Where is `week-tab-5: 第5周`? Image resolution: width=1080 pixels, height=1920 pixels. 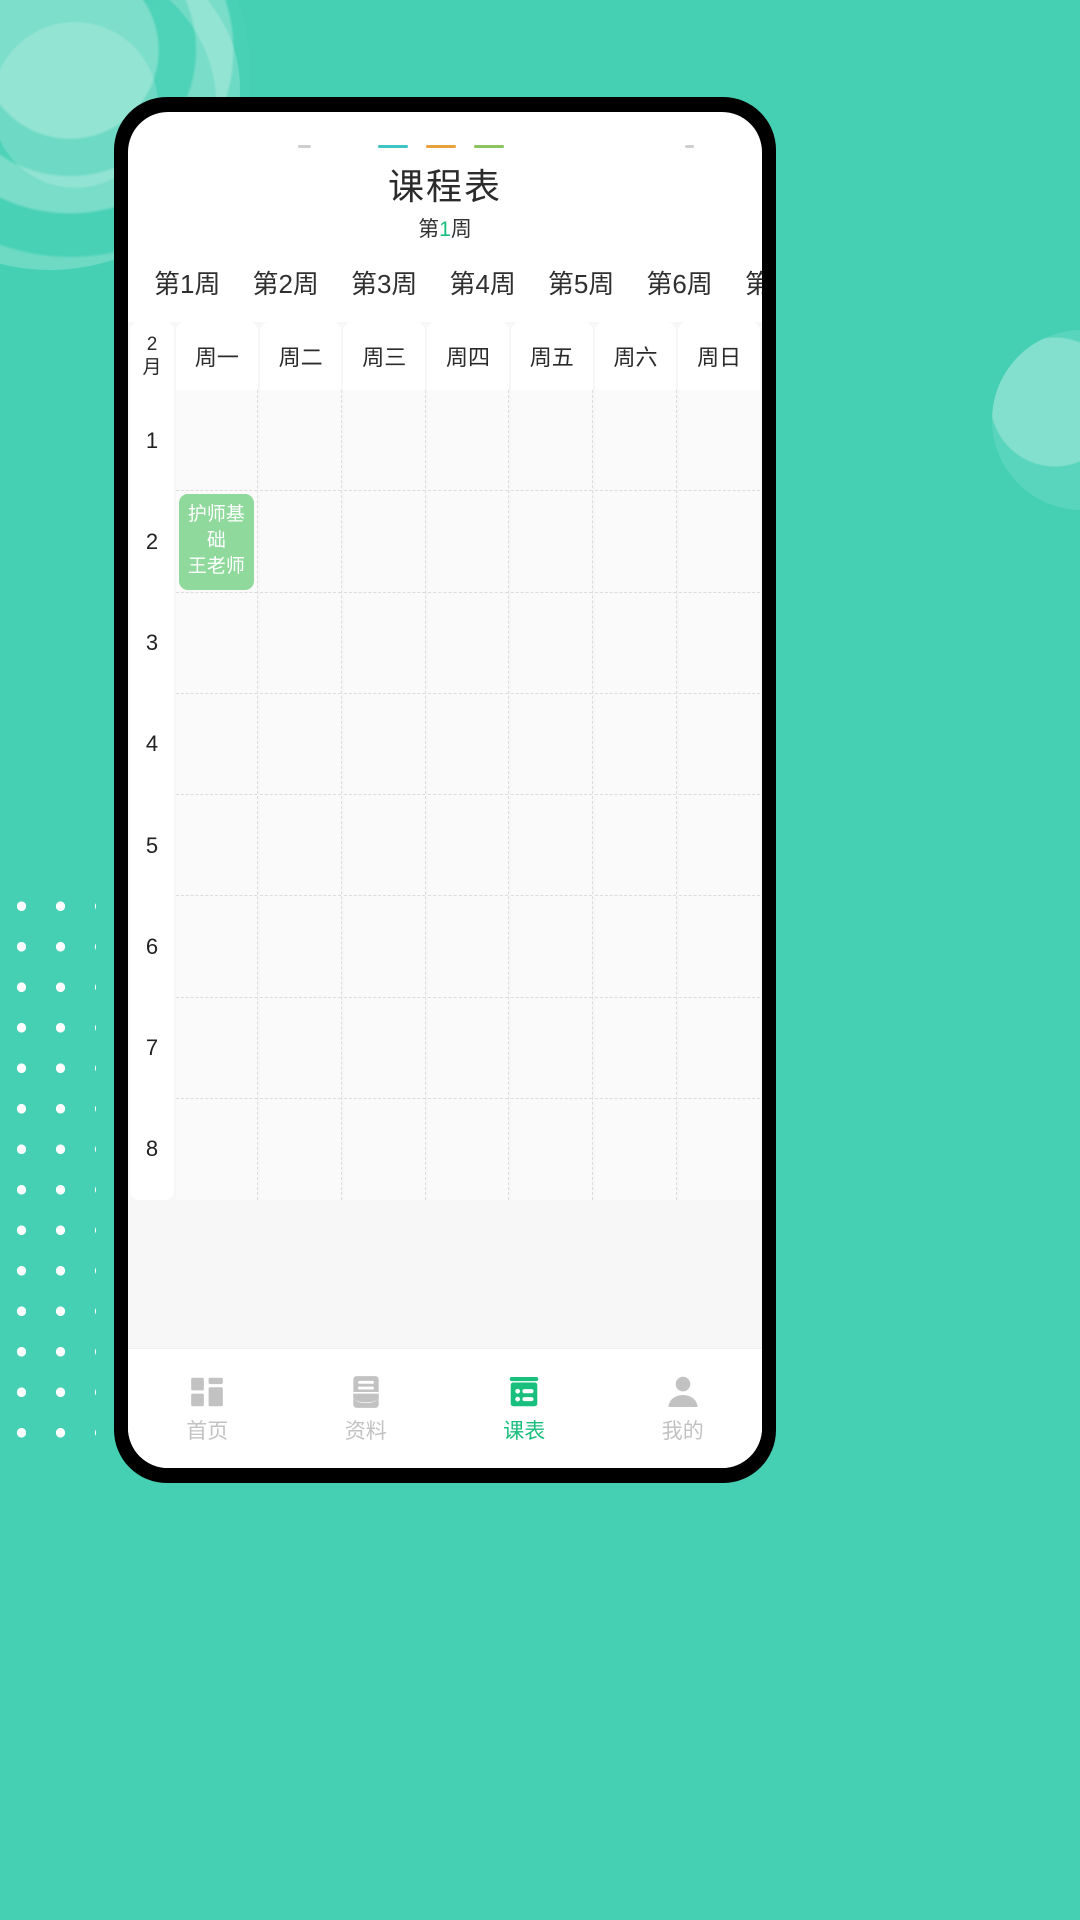 week-tab-5: 第5周 is located at coordinates (581, 284).